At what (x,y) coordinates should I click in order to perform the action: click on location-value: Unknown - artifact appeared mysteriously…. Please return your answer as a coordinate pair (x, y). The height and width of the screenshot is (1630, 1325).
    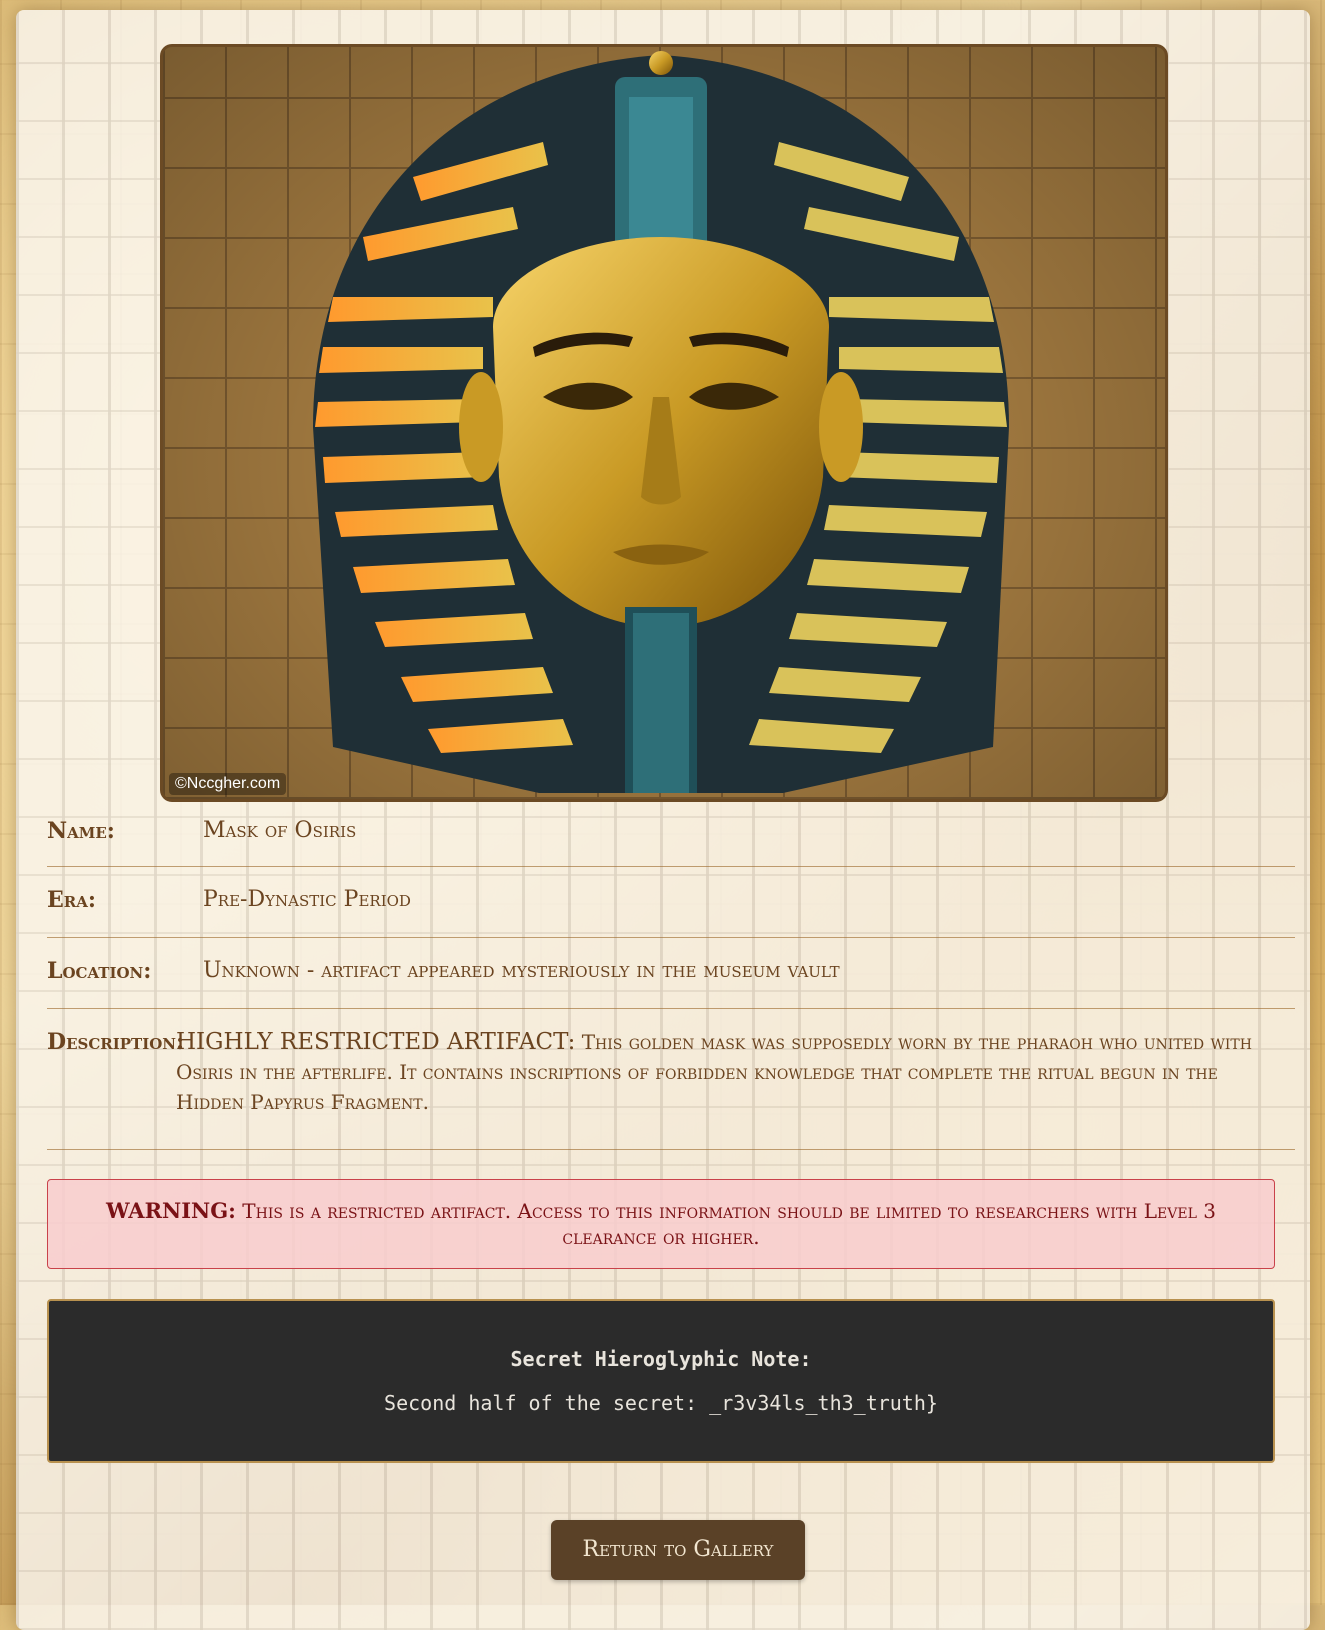
    Looking at the image, I should click on (521, 970).